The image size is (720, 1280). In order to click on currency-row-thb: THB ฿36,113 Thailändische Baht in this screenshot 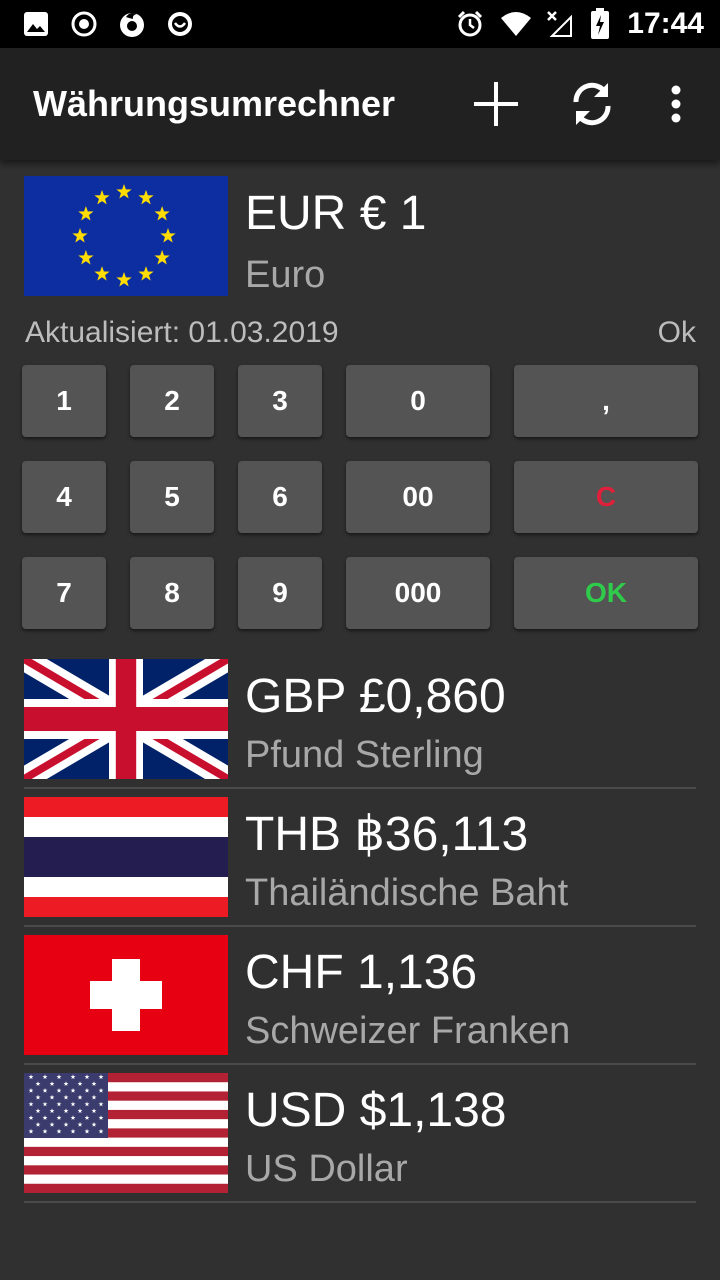, I will do `click(360, 862)`.